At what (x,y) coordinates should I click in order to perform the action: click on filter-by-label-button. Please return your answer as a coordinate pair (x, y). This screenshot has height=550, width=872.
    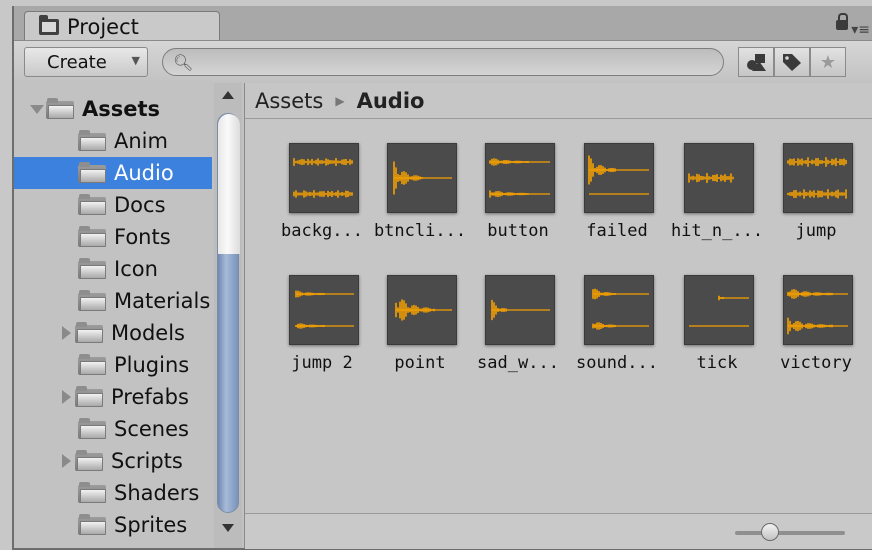
    Looking at the image, I should click on (792, 62).